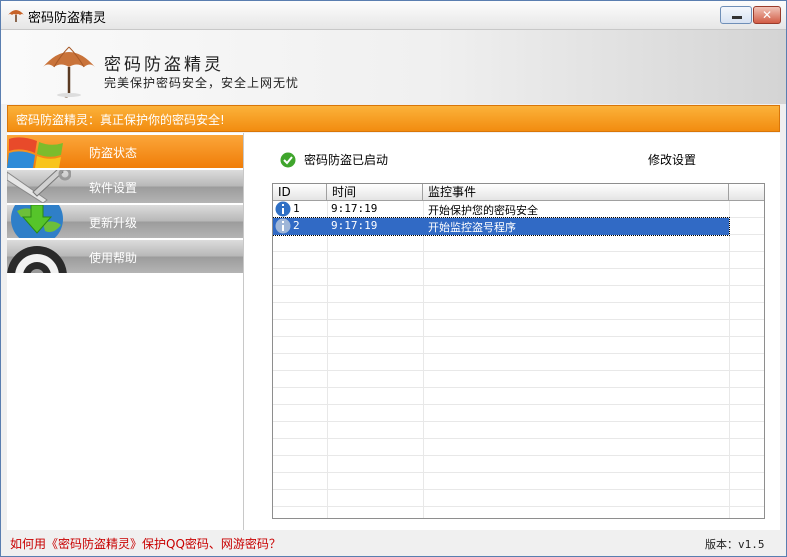 This screenshot has width=787, height=557. Describe the element at coordinates (393, 67) in the screenshot. I see `header-banner: 密码防盗精灵 完美保护密码安全，安全上网无忧` at that location.